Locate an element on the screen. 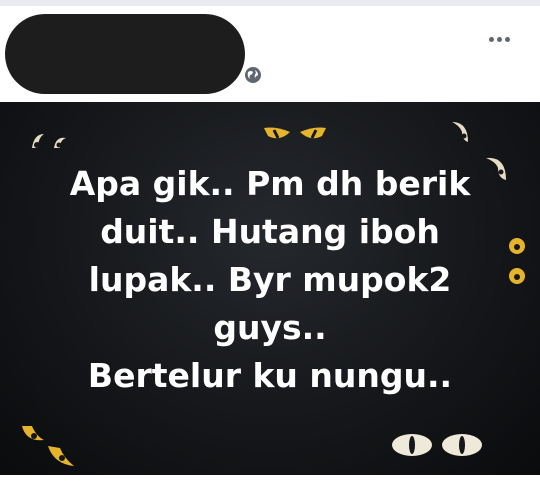 This screenshot has height=488, width=540. more-options-button is located at coordinates (499, 39).